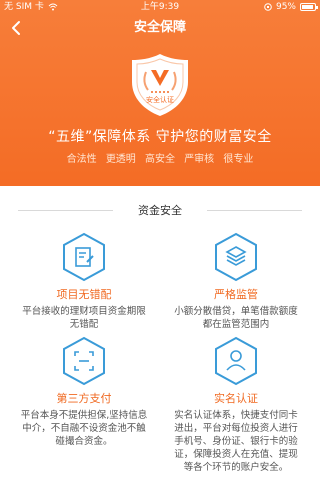 The width and height of the screenshot is (320, 480). Describe the element at coordinates (160, 137) in the screenshot. I see `slogan: “五维”保障体系 守护您的财富安全` at that location.